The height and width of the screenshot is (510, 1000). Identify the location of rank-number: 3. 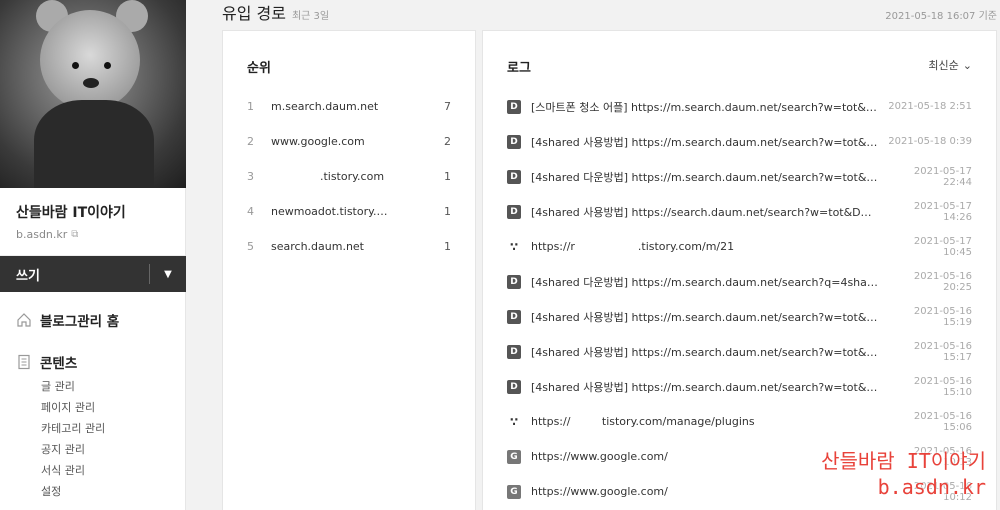
(250, 176).